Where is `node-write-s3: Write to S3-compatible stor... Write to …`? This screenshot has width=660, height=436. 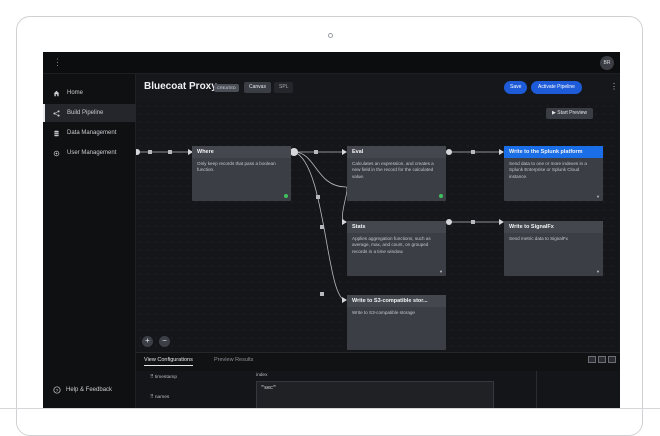
node-write-s3: Write to S3-compatible stor... Write to … is located at coordinates (396, 322).